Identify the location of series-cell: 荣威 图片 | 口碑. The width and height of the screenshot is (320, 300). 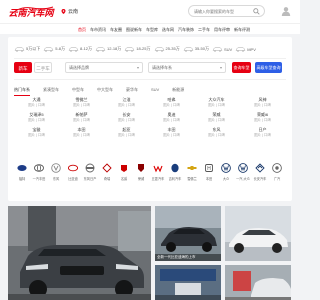
(216, 118).